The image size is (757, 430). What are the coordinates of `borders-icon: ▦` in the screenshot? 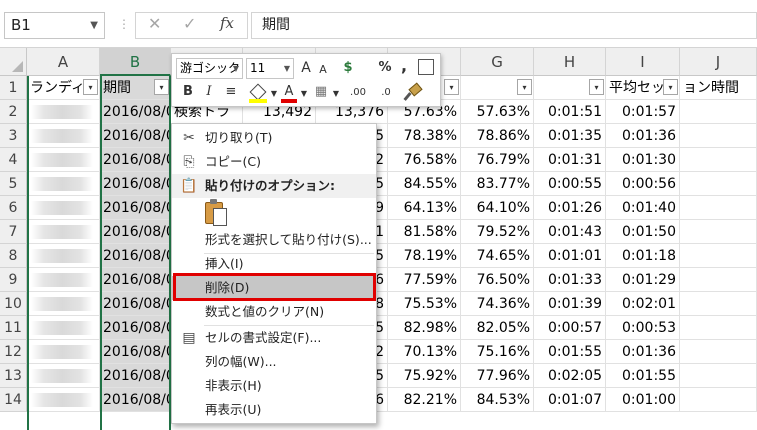 It's located at (321, 92).